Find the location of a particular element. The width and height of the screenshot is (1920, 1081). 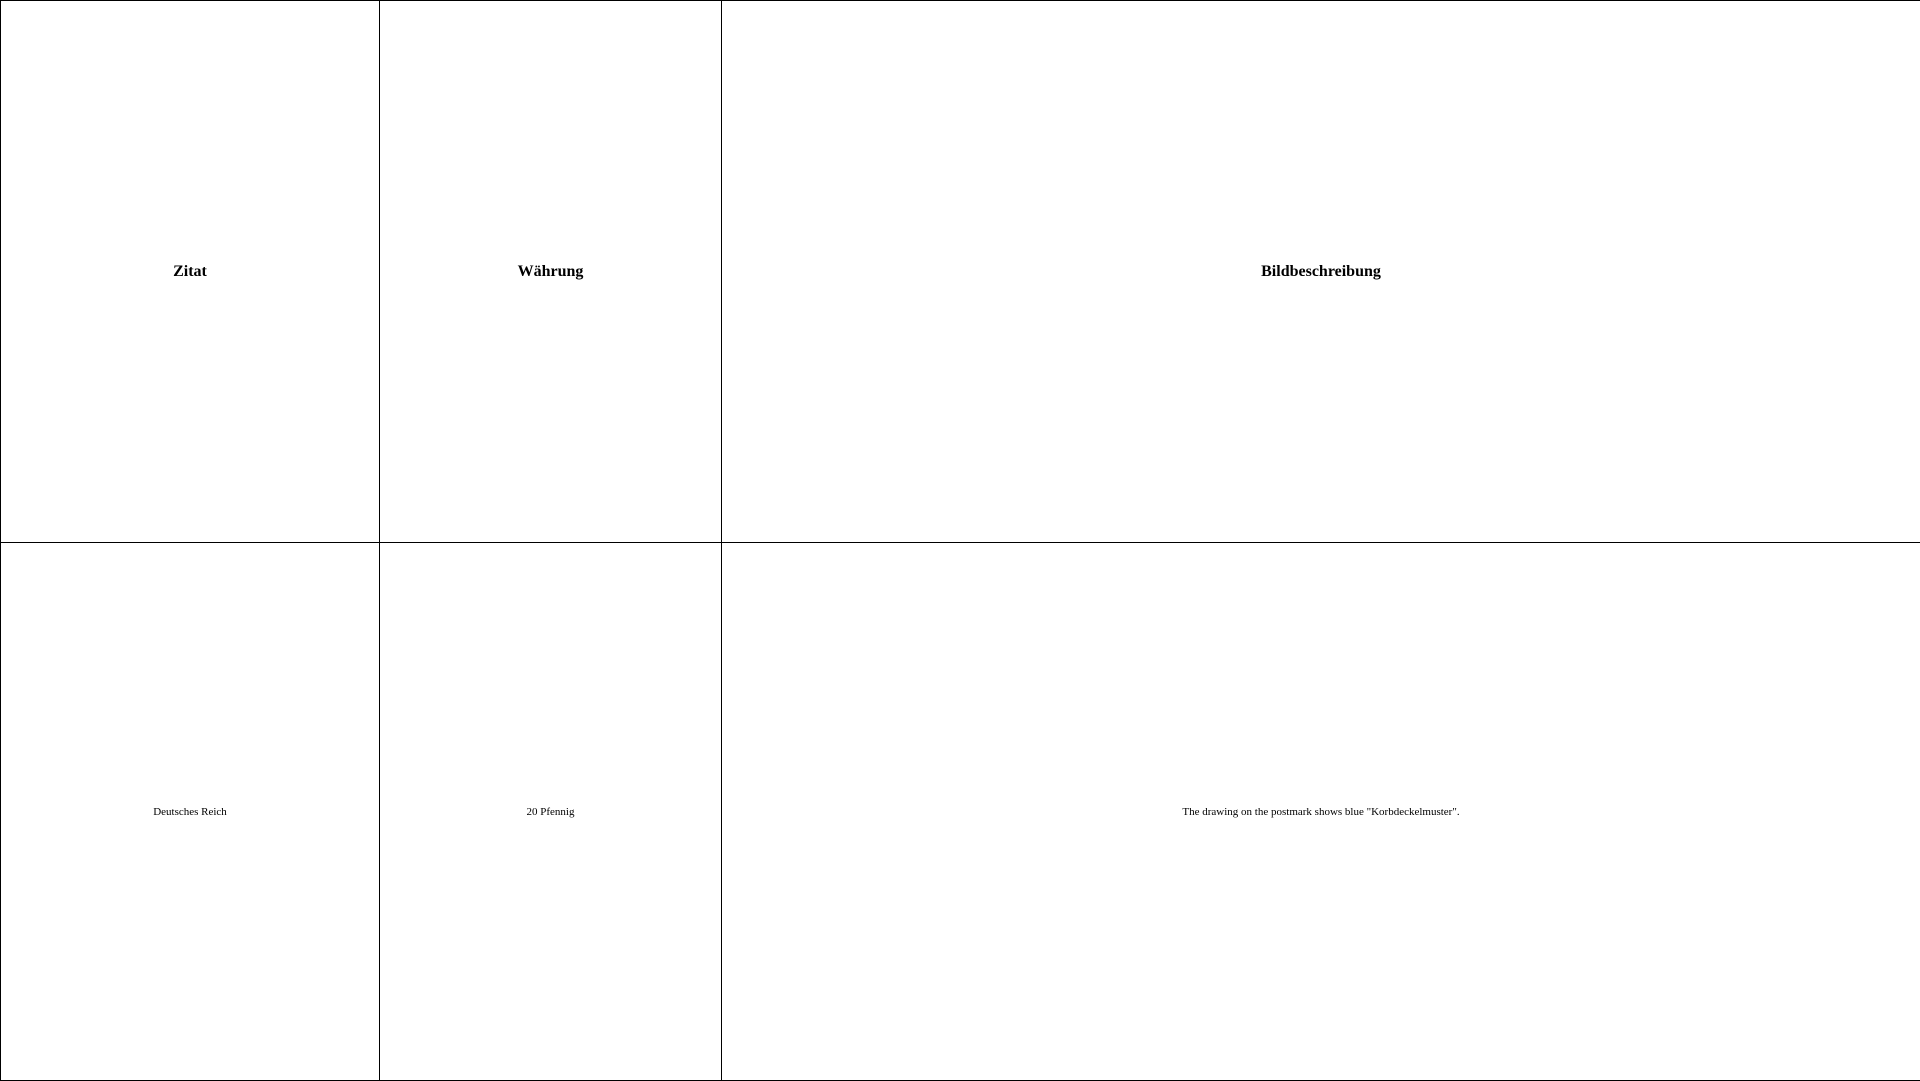

header-zitat: Zitat is located at coordinates (190, 272).